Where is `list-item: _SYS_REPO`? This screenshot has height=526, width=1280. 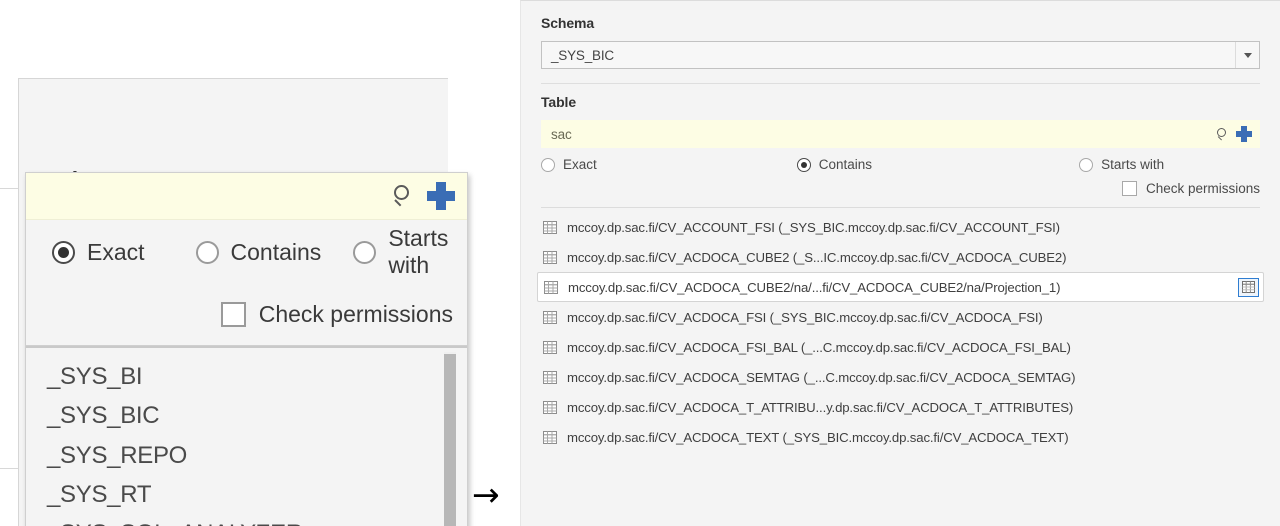 list-item: _SYS_REPO is located at coordinates (246, 455).